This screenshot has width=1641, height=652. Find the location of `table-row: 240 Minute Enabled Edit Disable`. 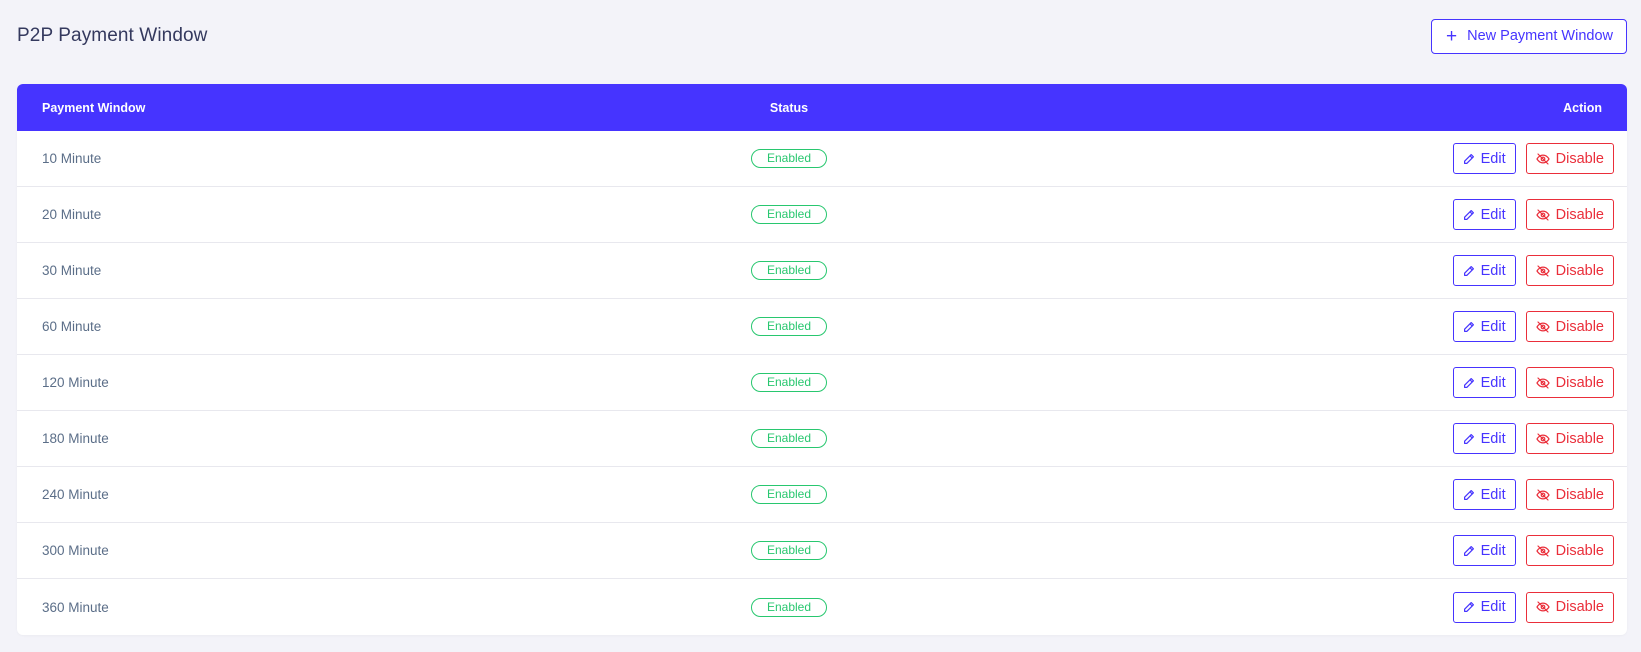

table-row: 240 Minute Enabled Edit Disable is located at coordinates (822, 495).